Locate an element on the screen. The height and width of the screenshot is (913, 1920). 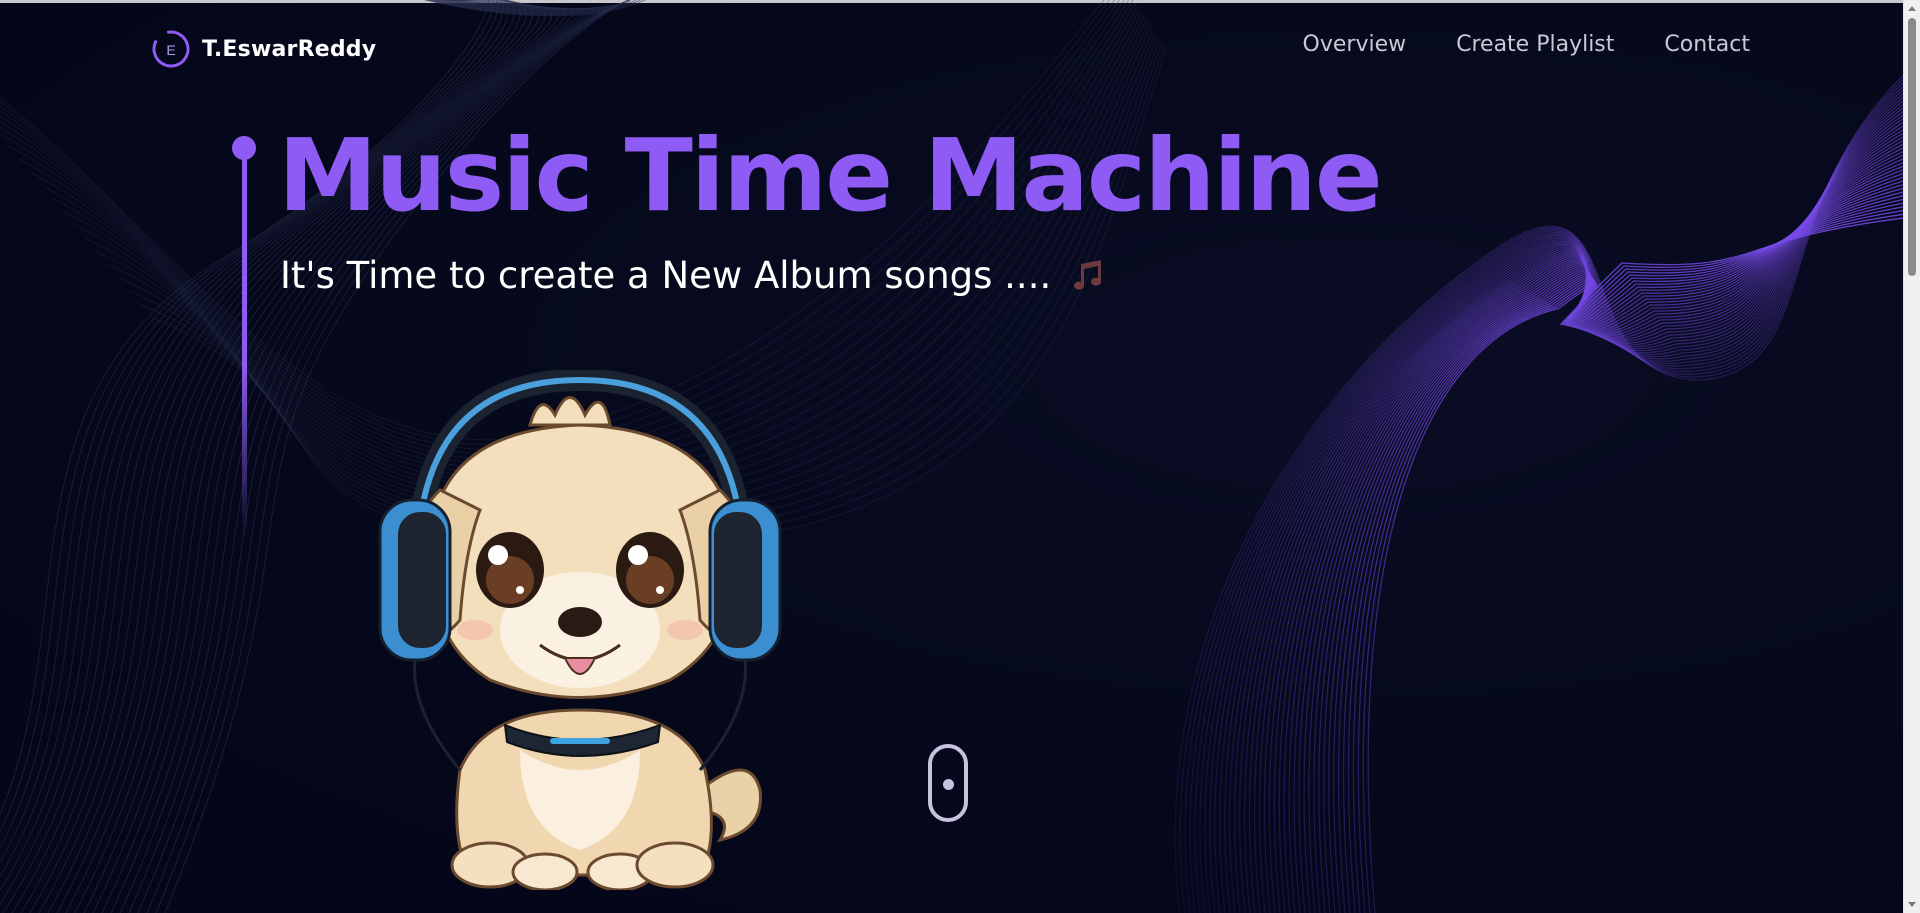
site-logo: E T.EswarReddy is located at coordinates (264, 49).